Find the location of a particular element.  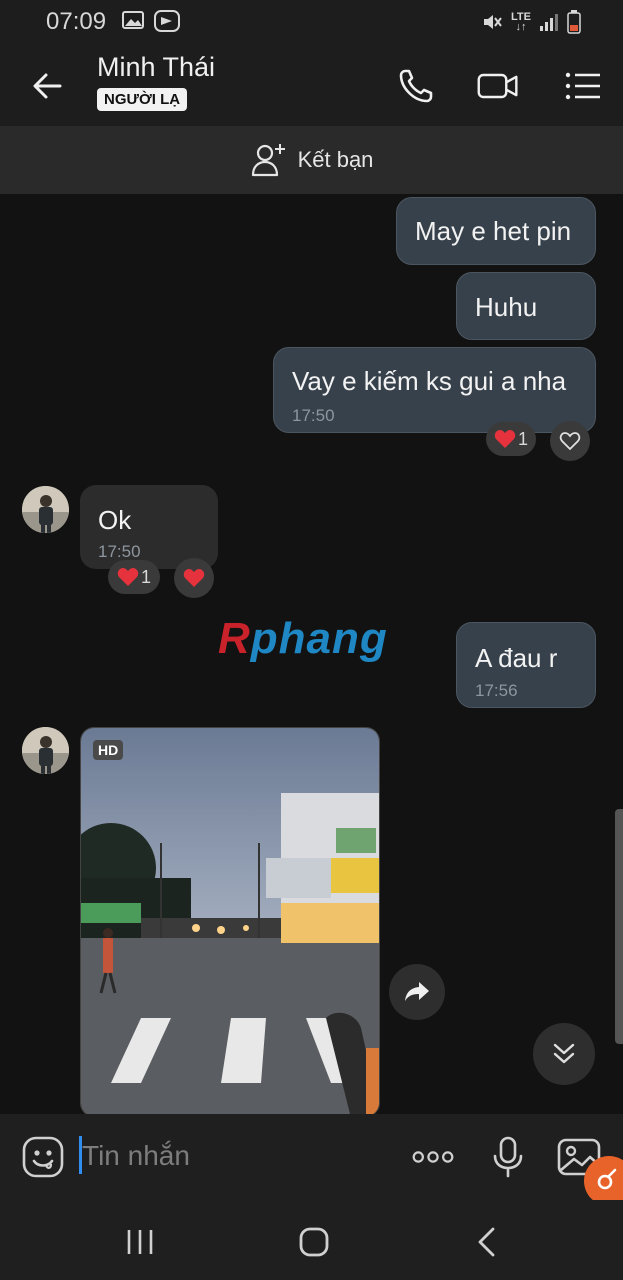

add-user-icon is located at coordinates (268, 160).